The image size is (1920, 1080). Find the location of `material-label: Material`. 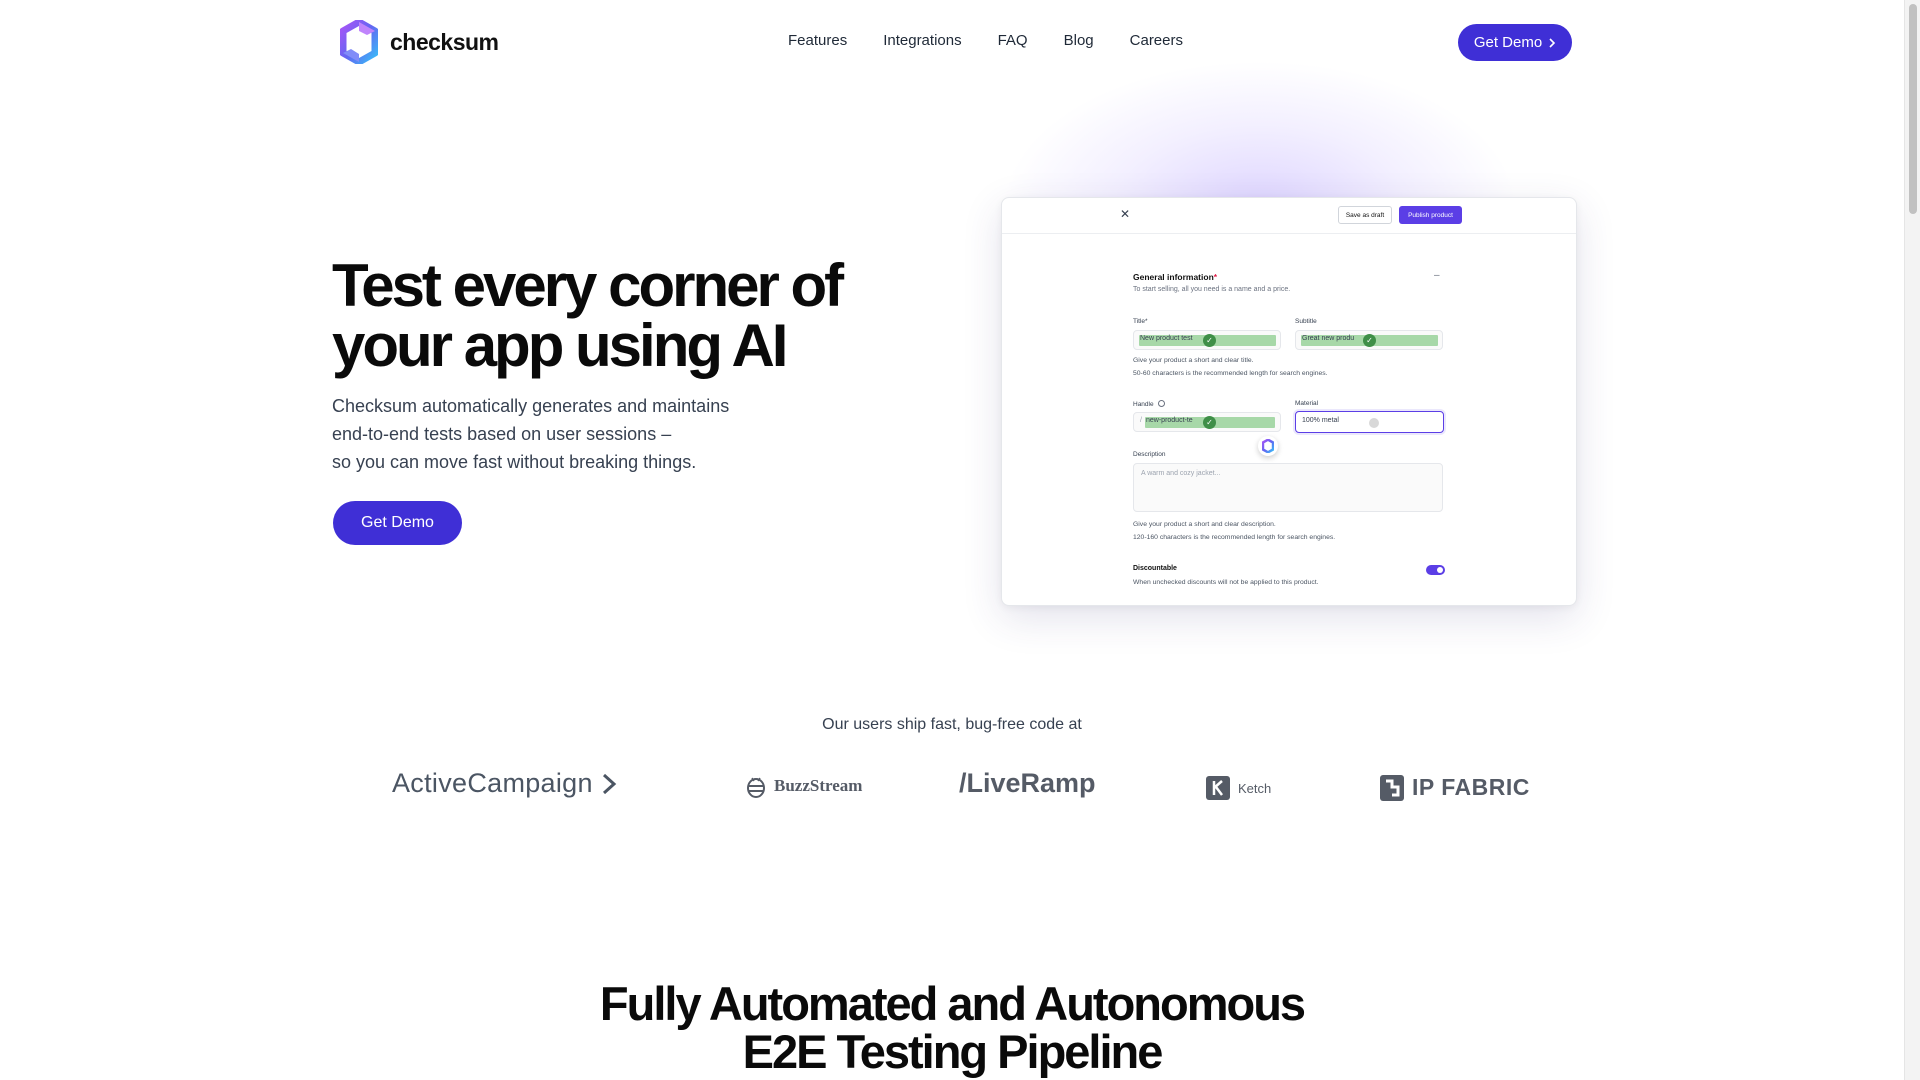

material-label: Material is located at coordinates (1307, 403).